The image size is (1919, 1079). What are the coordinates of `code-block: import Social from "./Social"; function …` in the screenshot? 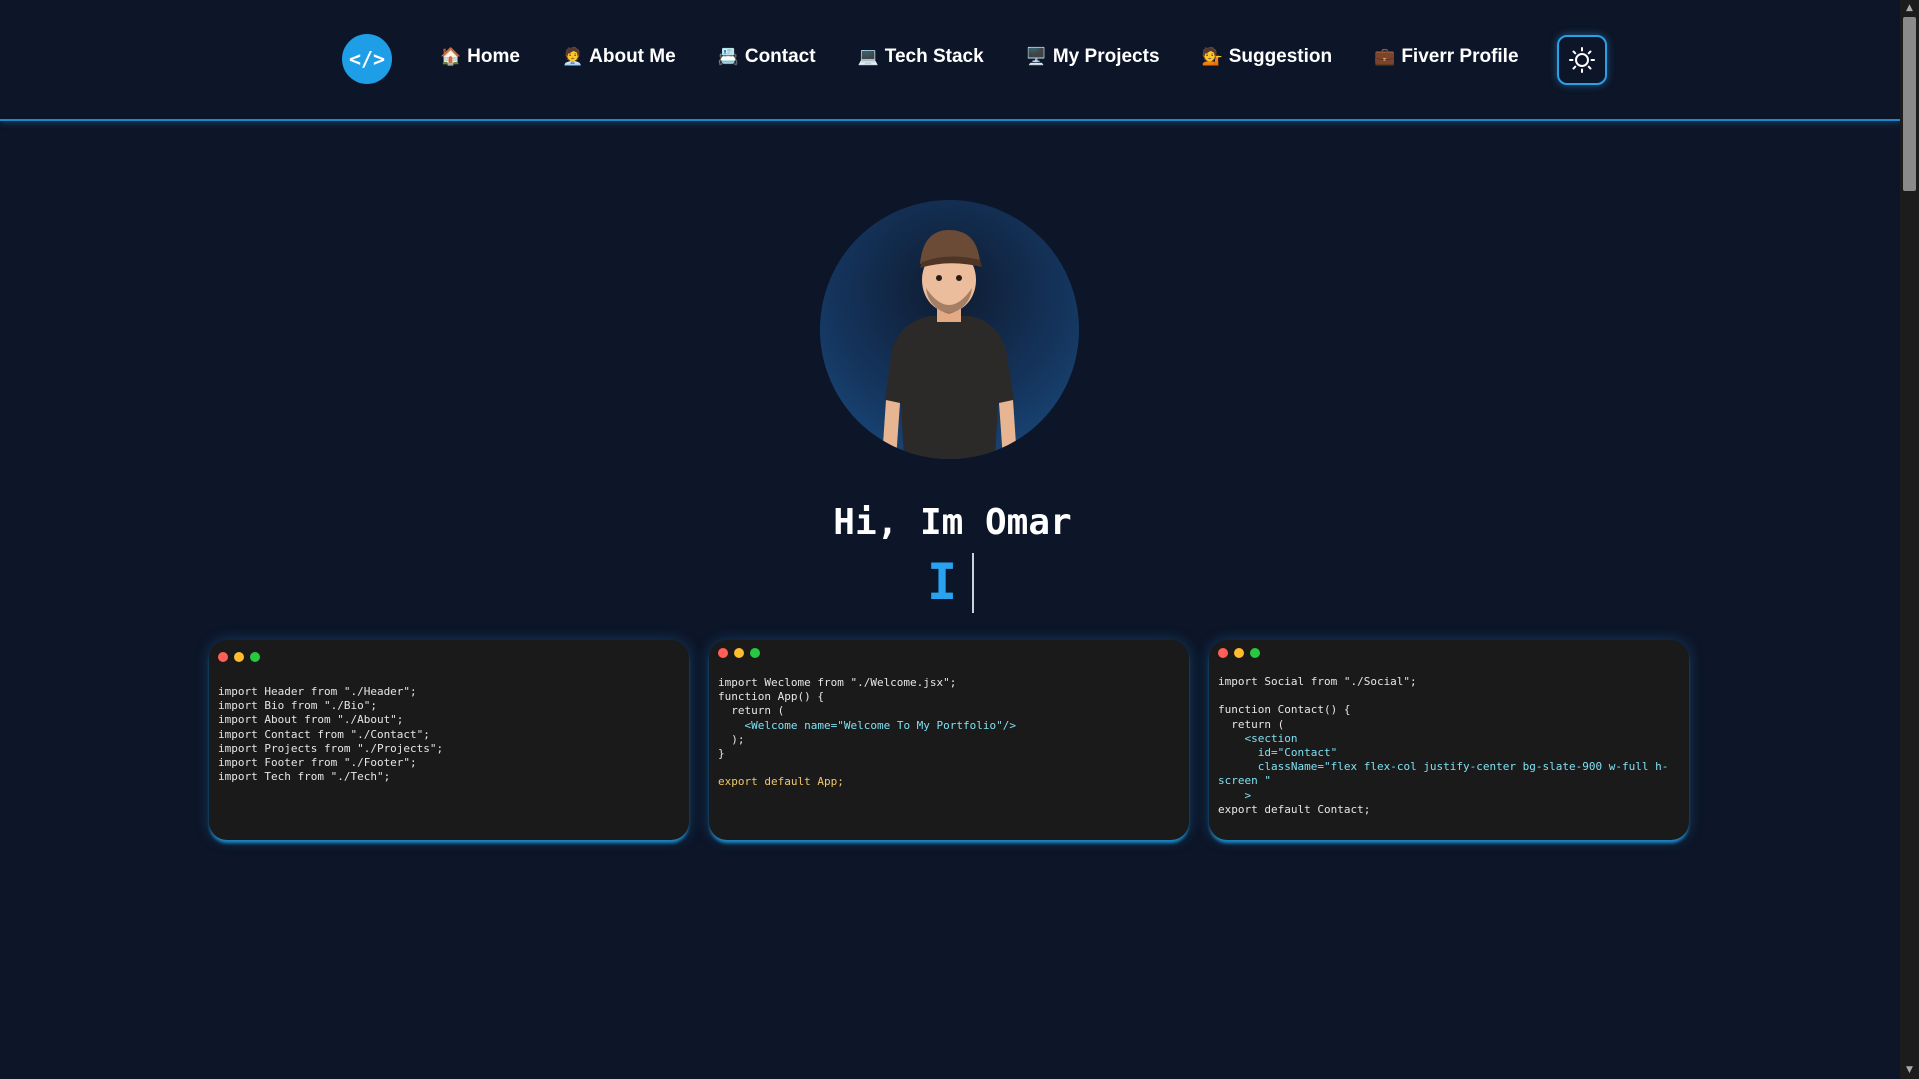 It's located at (1443, 746).